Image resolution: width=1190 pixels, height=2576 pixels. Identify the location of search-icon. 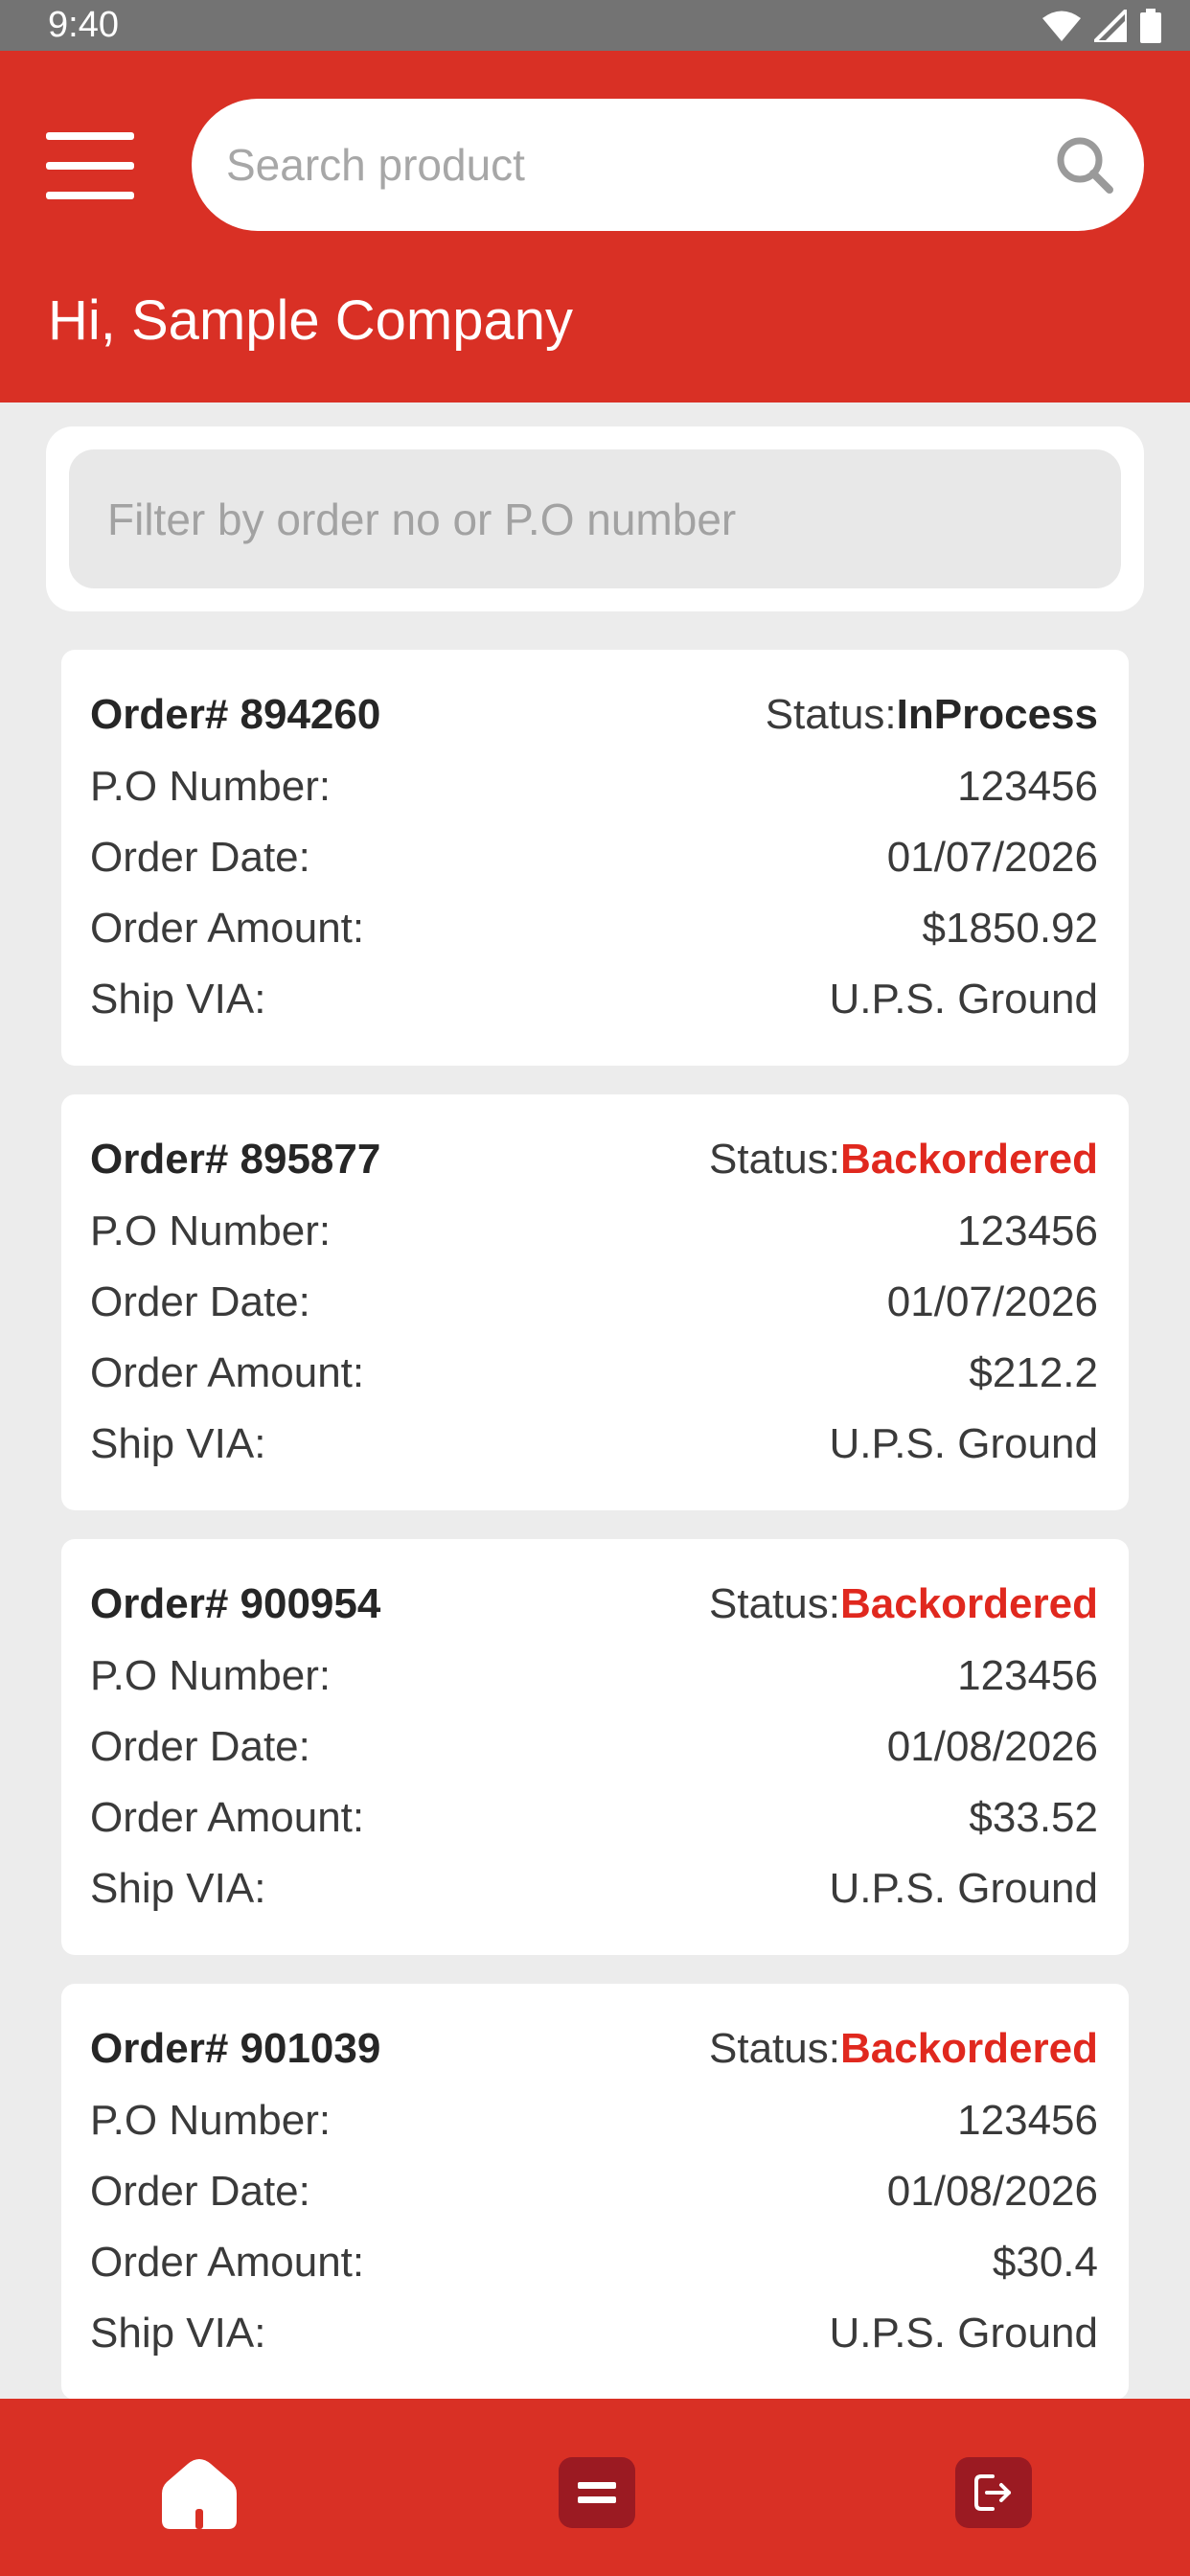
(1084, 165).